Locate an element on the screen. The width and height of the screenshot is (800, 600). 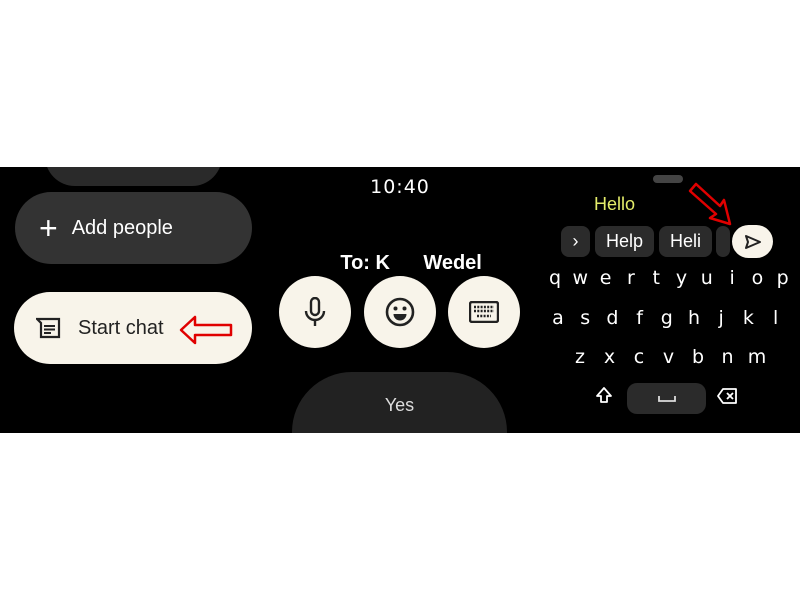
emoji-icon is located at coordinates (400, 312).